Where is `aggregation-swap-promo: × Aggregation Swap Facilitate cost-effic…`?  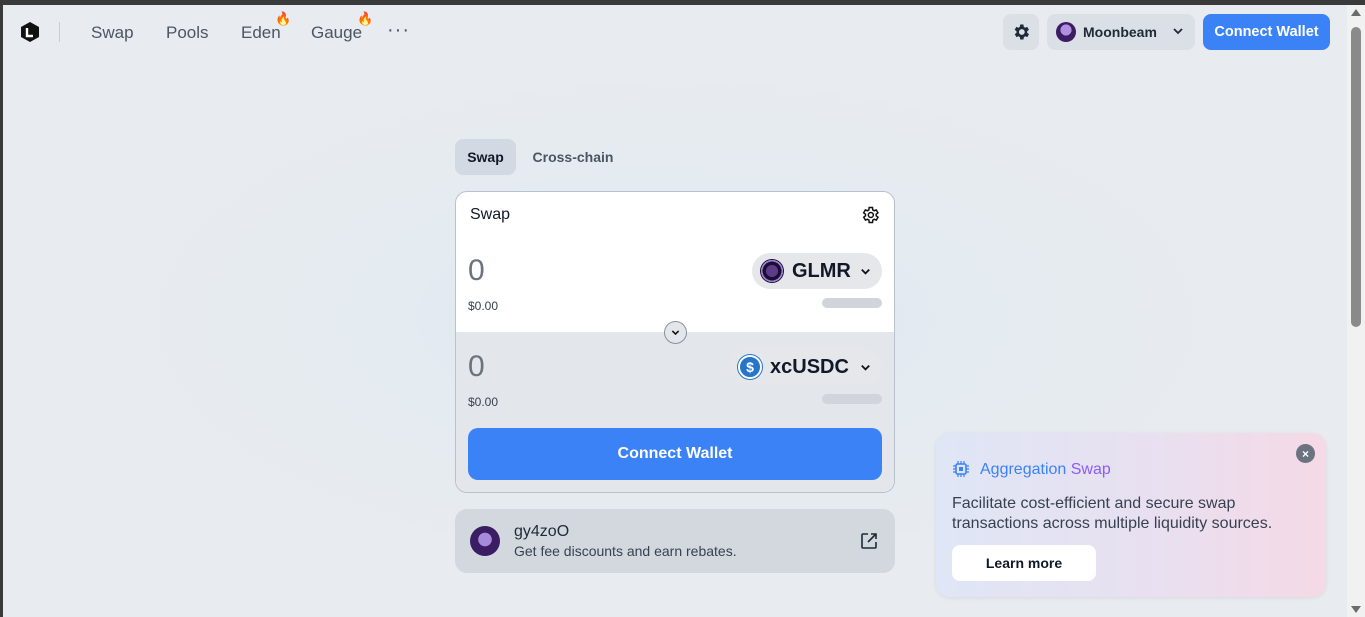 aggregation-swap-promo: × Aggregation Swap Facilitate cost-effic… is located at coordinates (1131, 515).